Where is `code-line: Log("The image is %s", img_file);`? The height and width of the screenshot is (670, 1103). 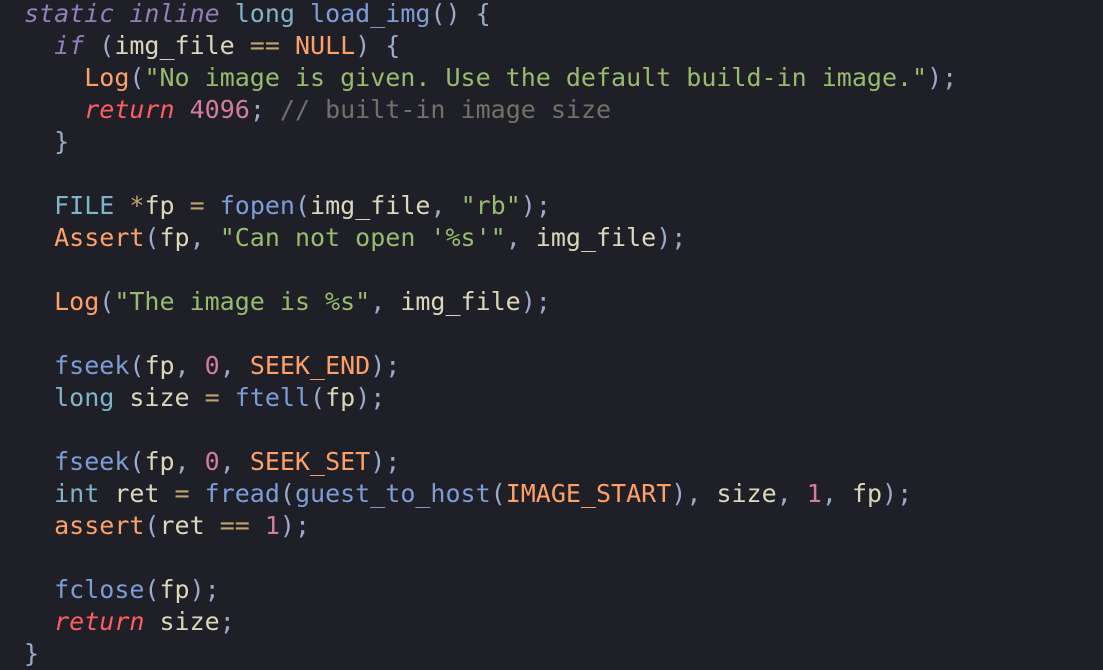 code-line: Log("The image is %s", img_file); is located at coordinates (287, 302).